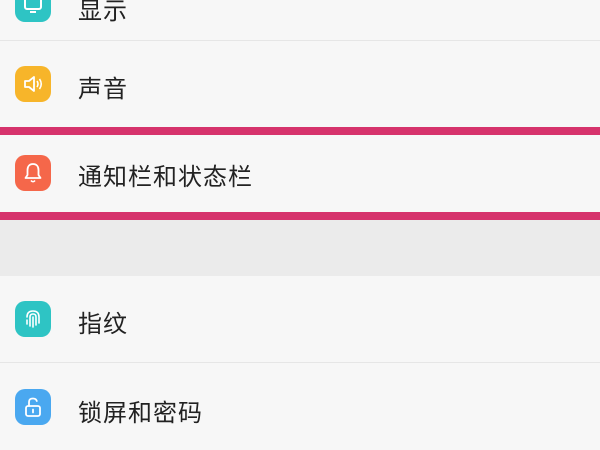 The width and height of the screenshot is (600, 450). What do you see at coordinates (103, 12) in the screenshot?
I see `settings-item-label: 显示` at bounding box center [103, 12].